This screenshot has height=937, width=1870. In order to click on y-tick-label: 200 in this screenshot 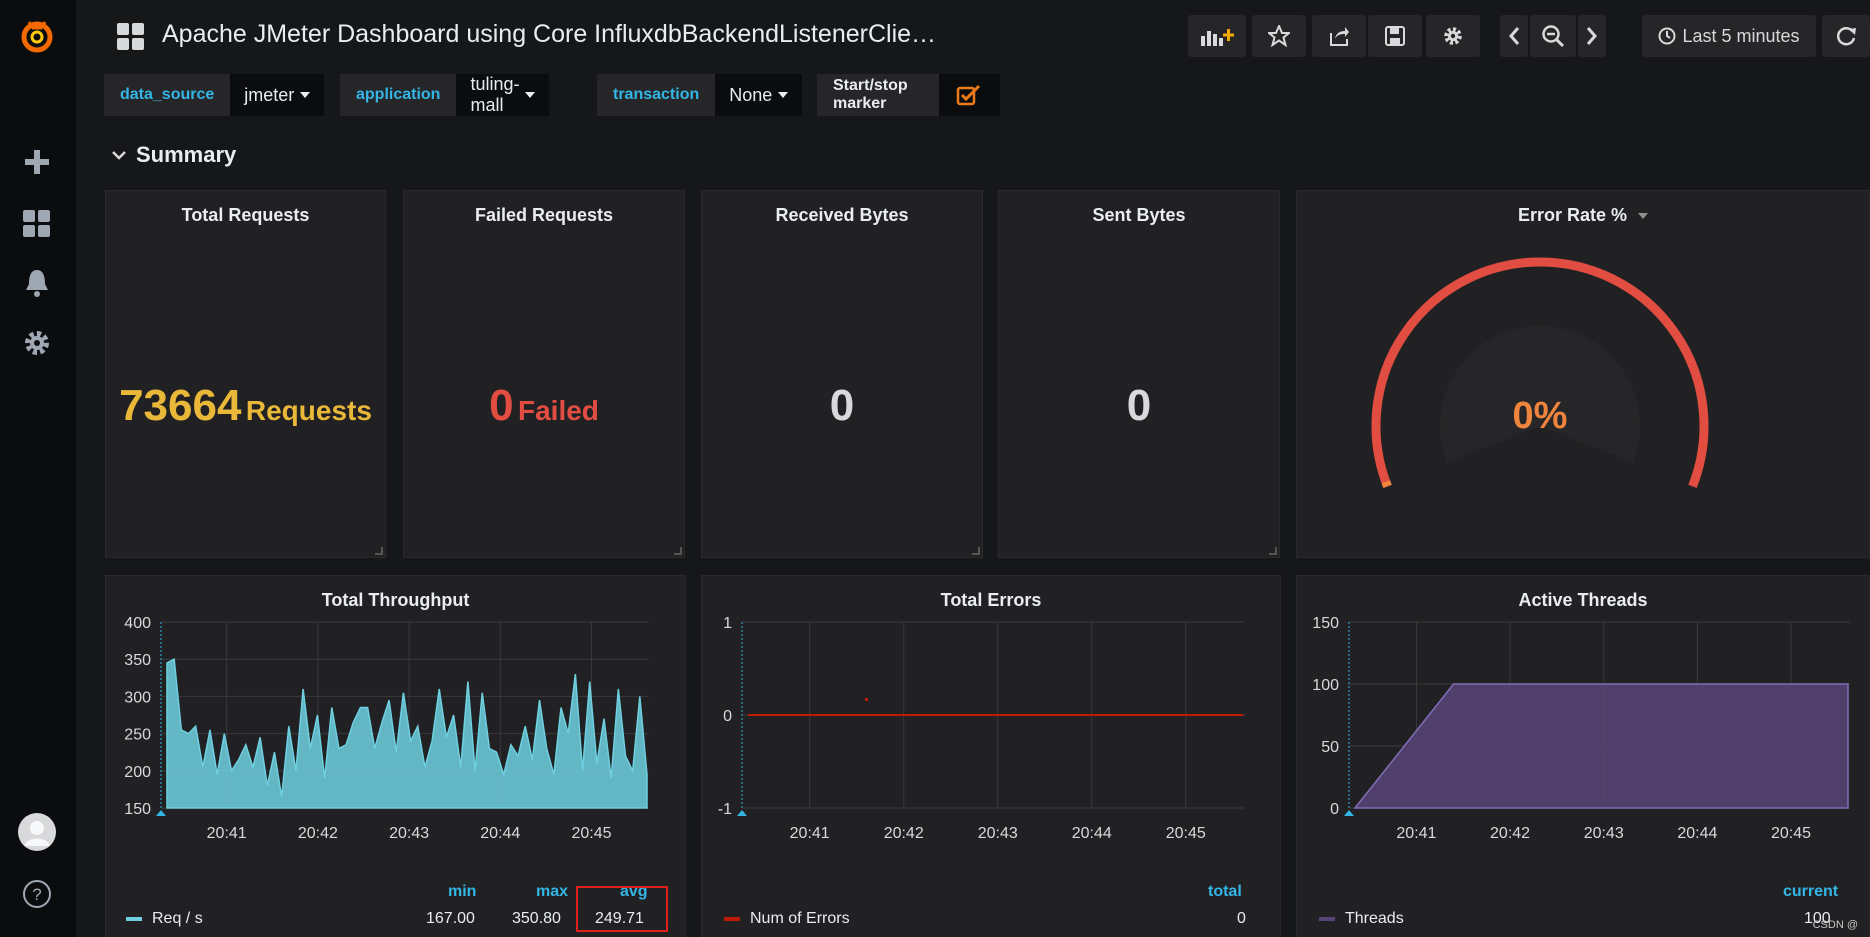, I will do `click(137, 772)`.